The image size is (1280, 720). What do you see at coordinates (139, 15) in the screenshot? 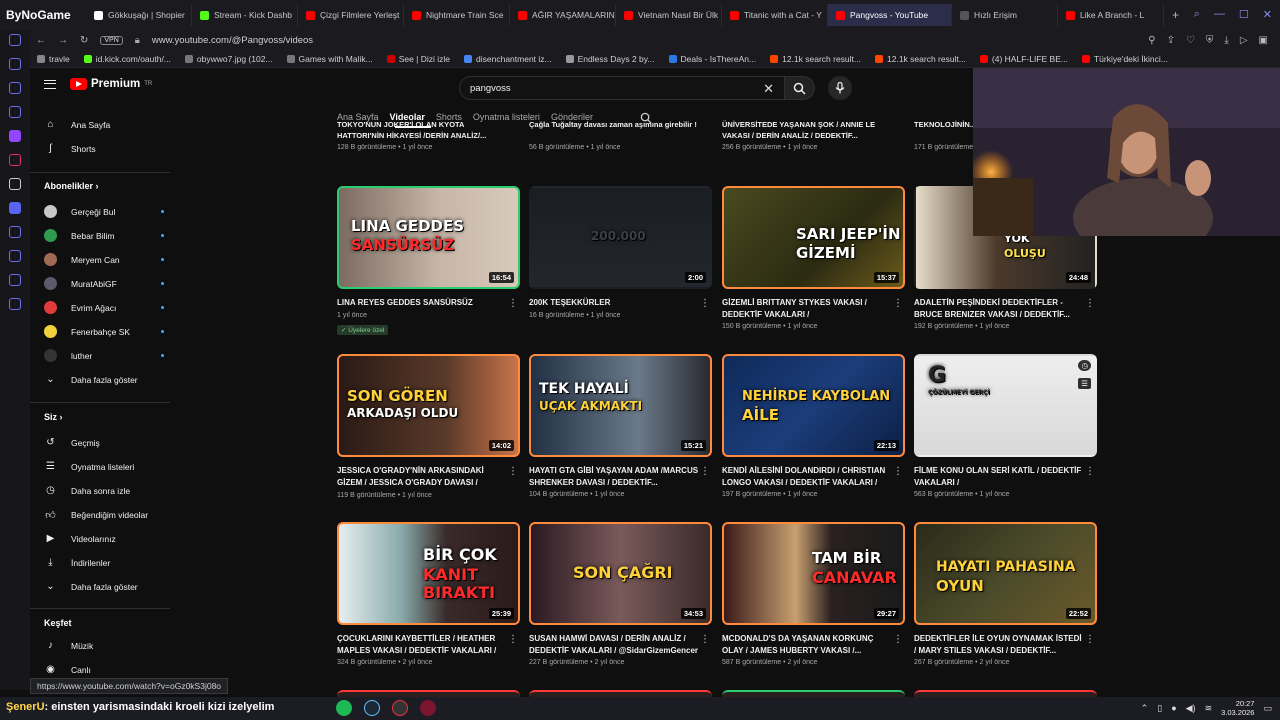
I see `browser-tab: Gökkuşağı | Shopier` at bounding box center [139, 15].